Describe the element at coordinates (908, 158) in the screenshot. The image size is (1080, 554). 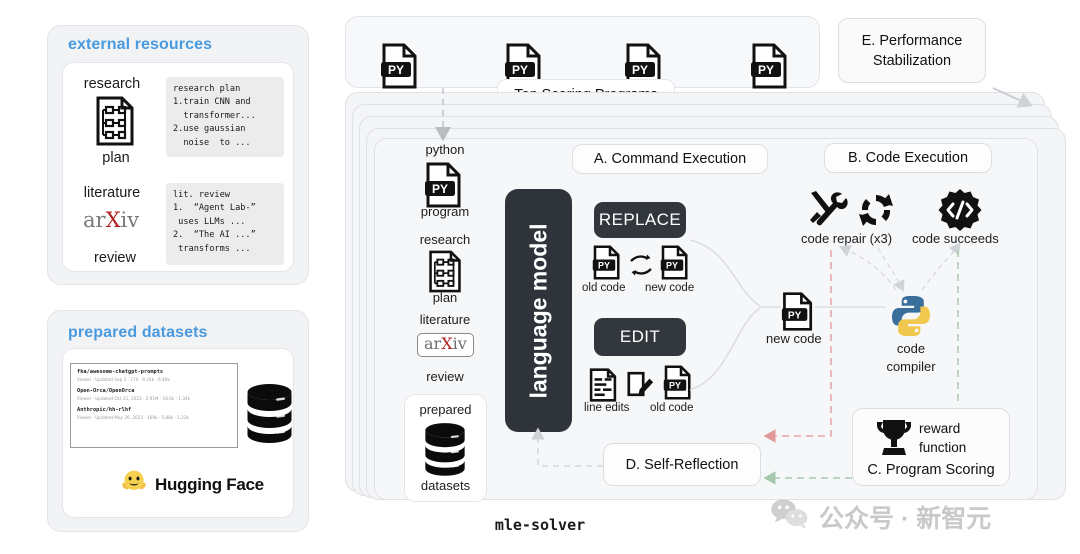
I see `code-execution-pill: B. Code Execution` at that location.